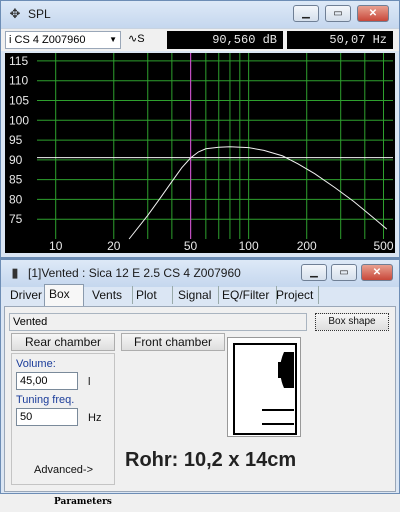 This screenshot has height=512, width=400. What do you see at coordinates (36, 364) in the screenshot?
I see `volume-label: Volume:` at bounding box center [36, 364].